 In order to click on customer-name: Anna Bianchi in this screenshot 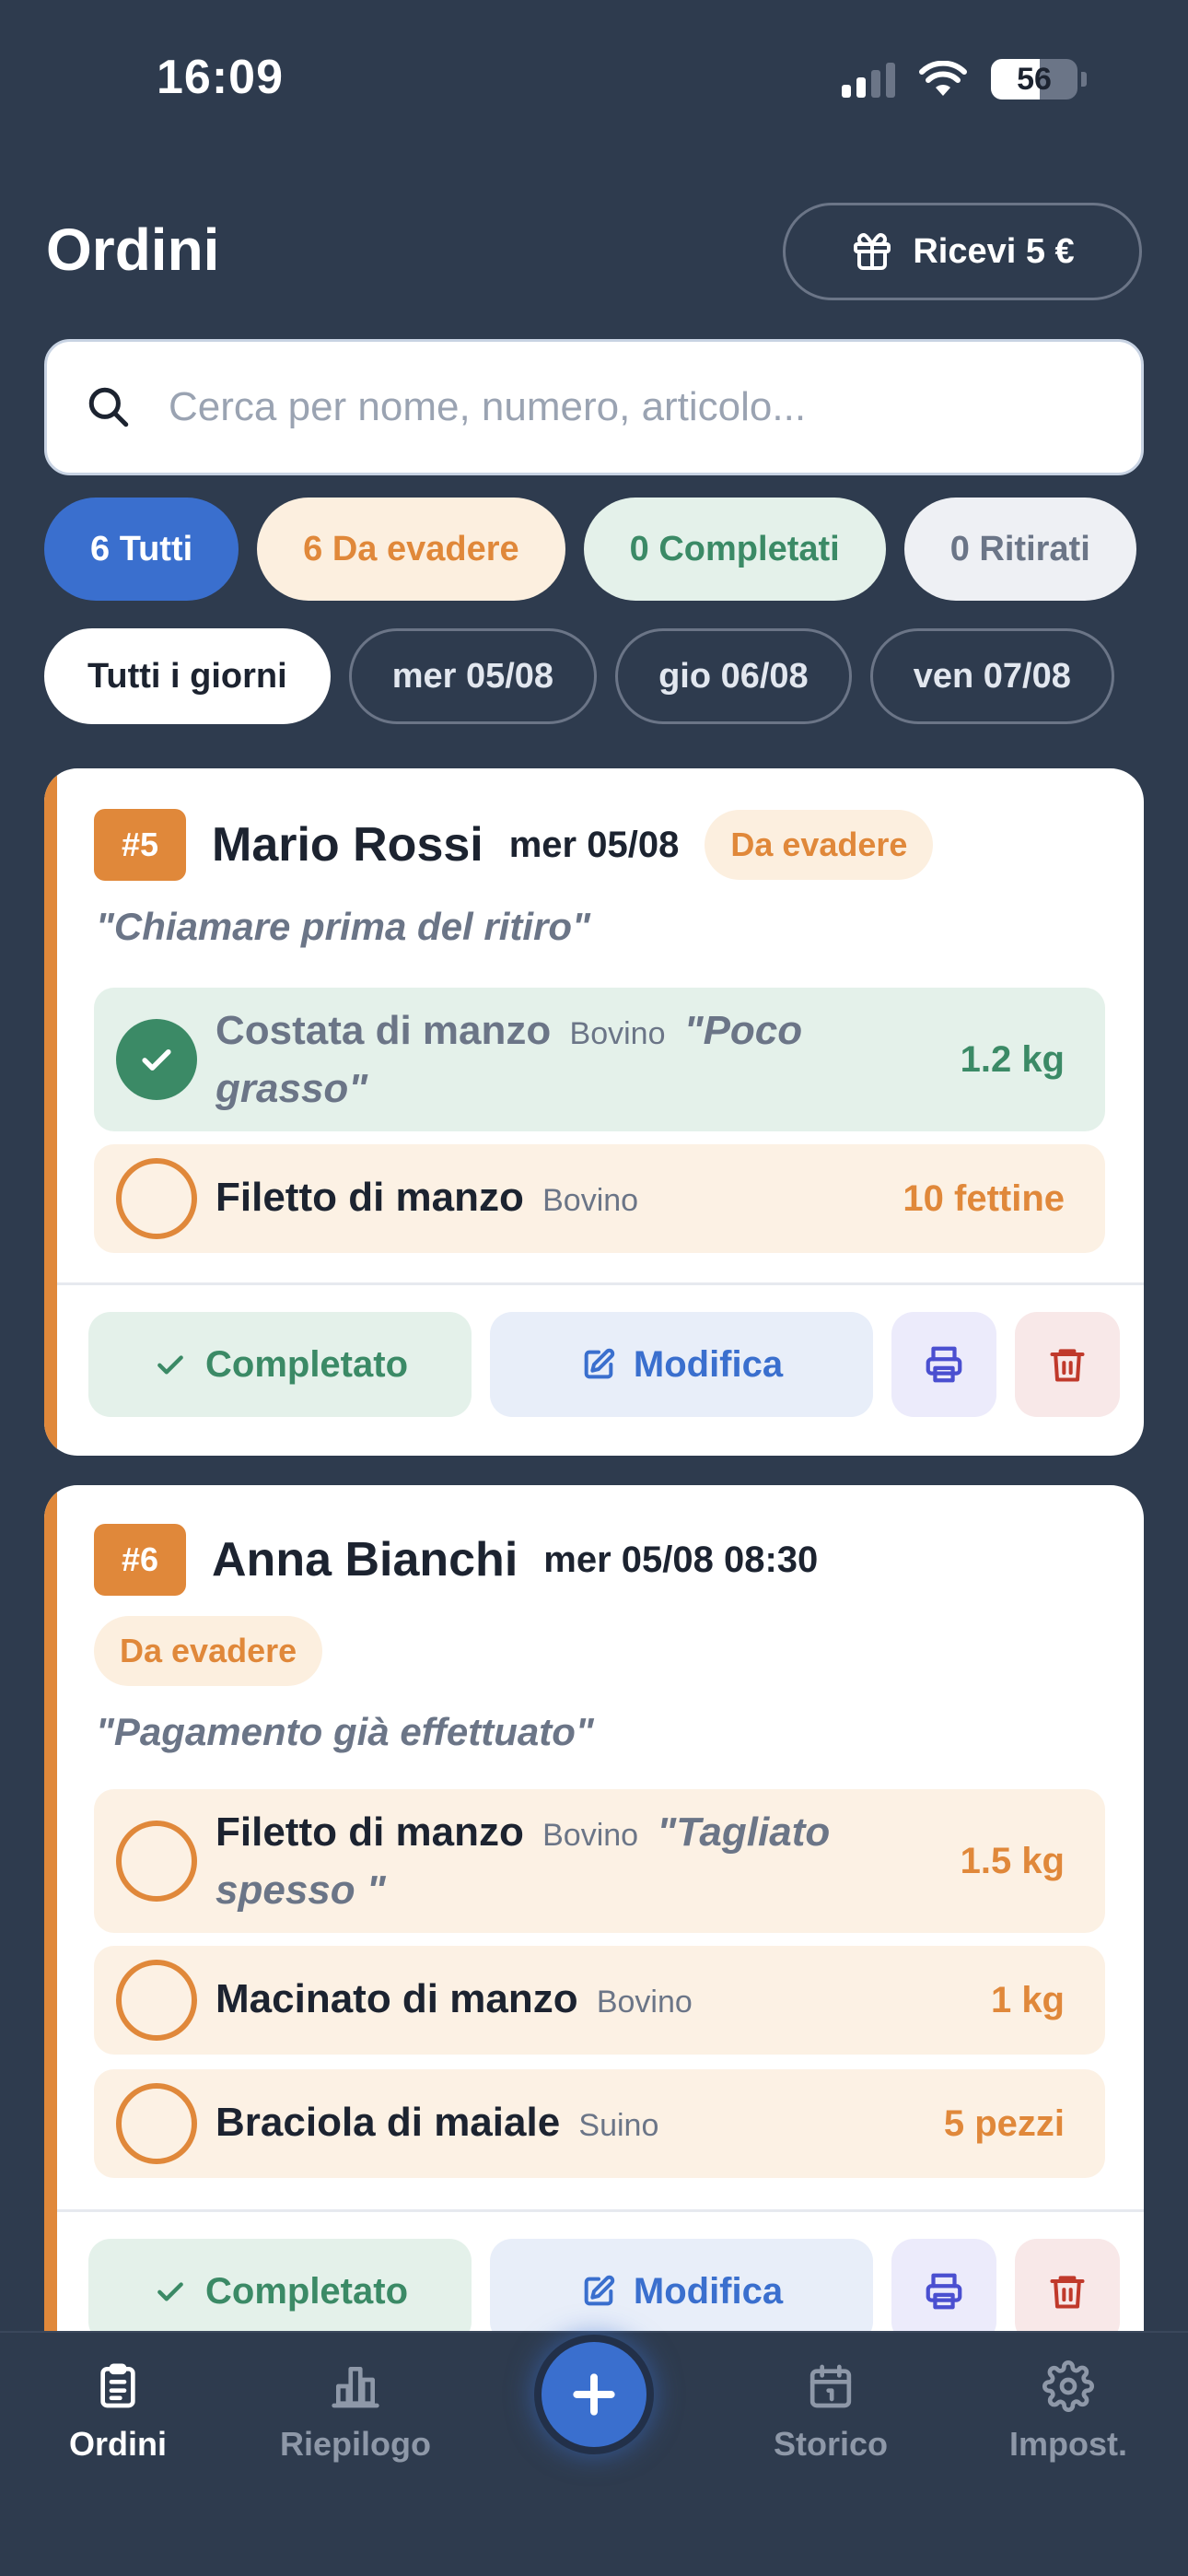, I will do `click(365, 1560)`.